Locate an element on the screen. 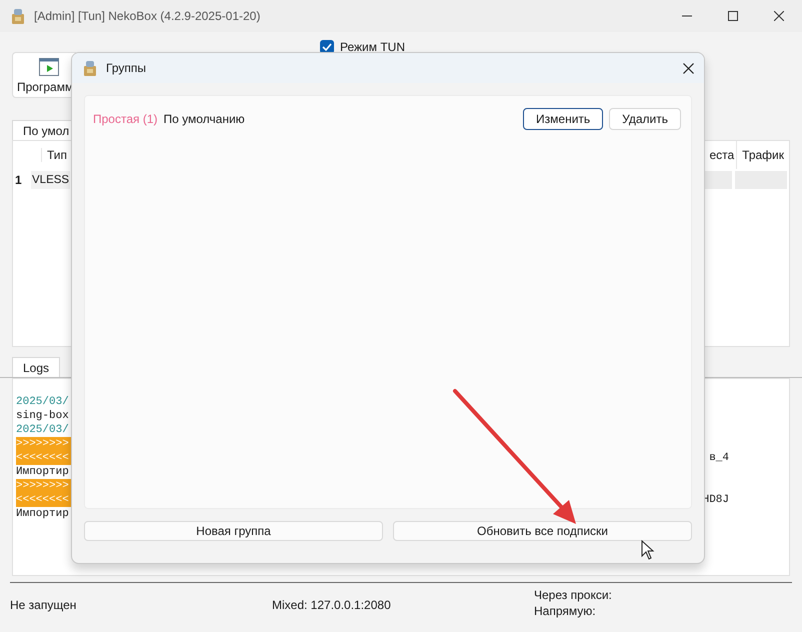  group-name: По умолчанию is located at coordinates (205, 119).